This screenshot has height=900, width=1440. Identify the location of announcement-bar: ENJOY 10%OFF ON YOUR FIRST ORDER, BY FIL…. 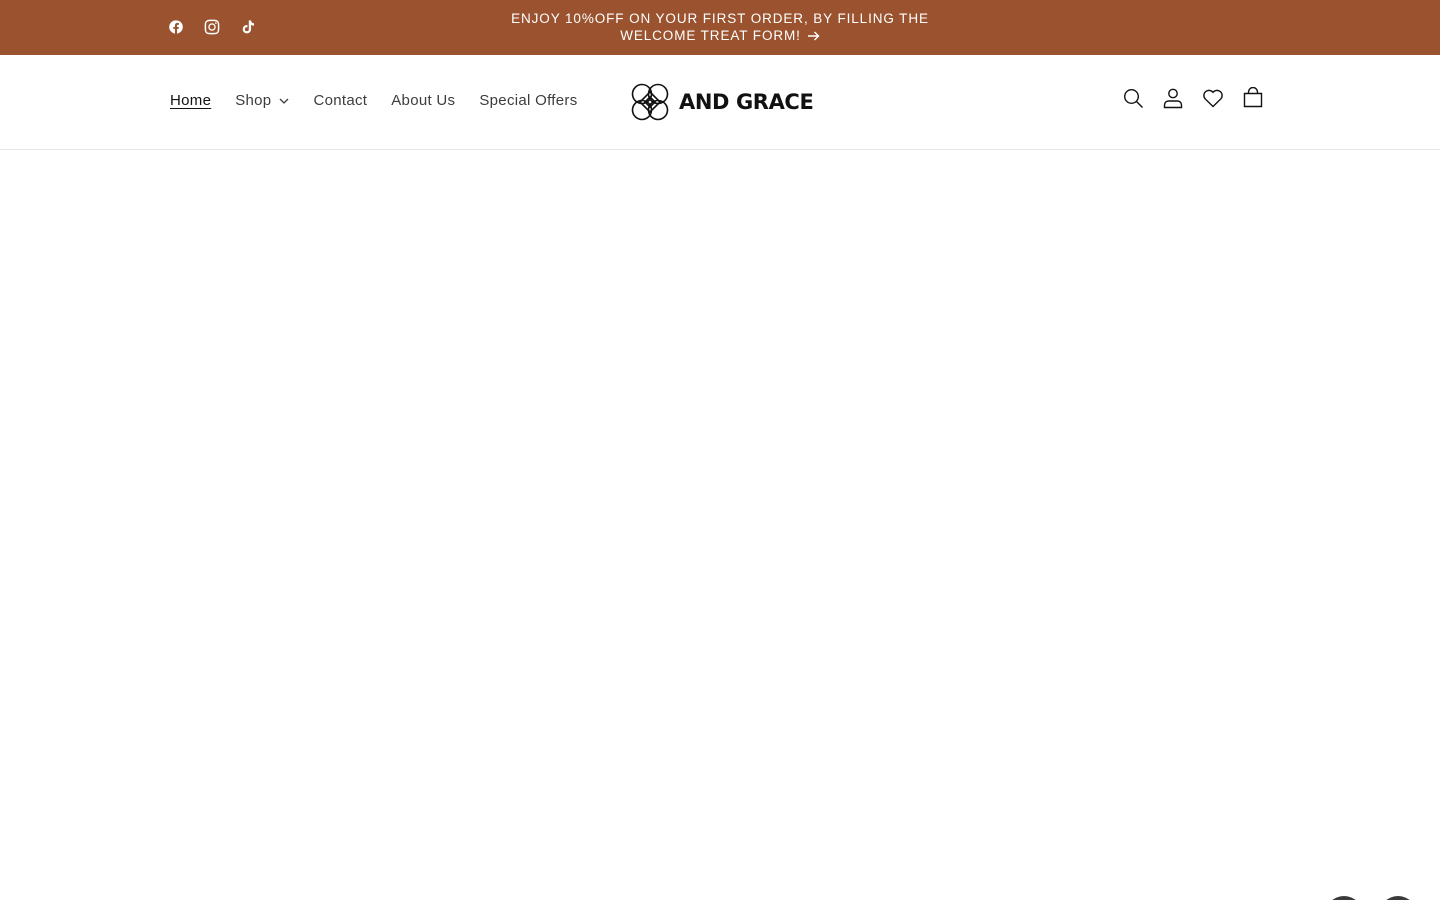
(720, 27).